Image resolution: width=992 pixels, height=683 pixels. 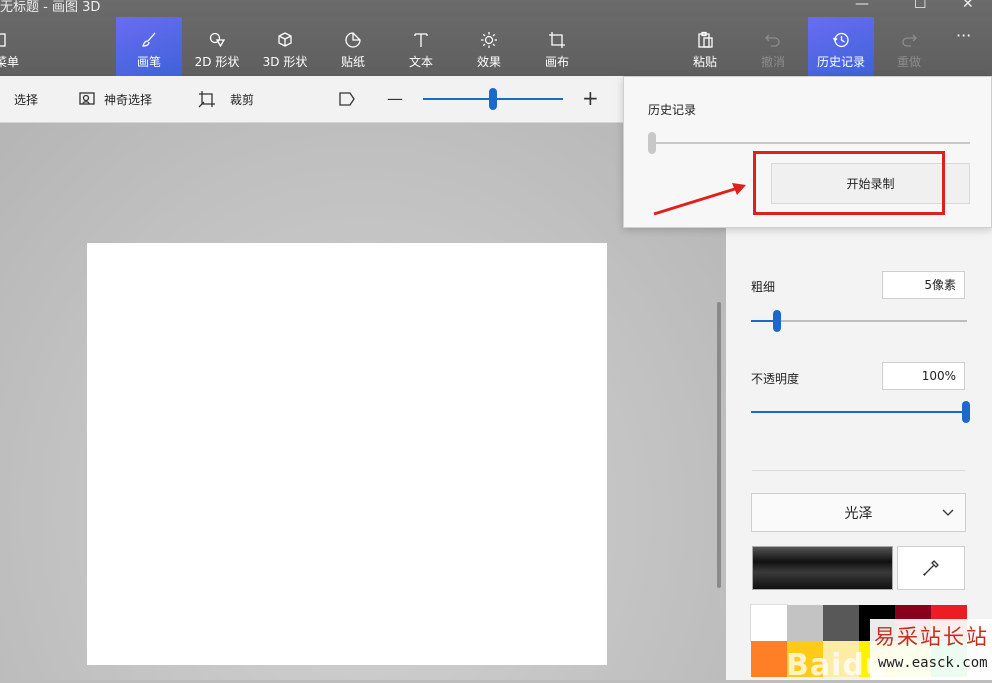 What do you see at coordinates (858, 470) in the screenshot?
I see `panel-divider` at bounding box center [858, 470].